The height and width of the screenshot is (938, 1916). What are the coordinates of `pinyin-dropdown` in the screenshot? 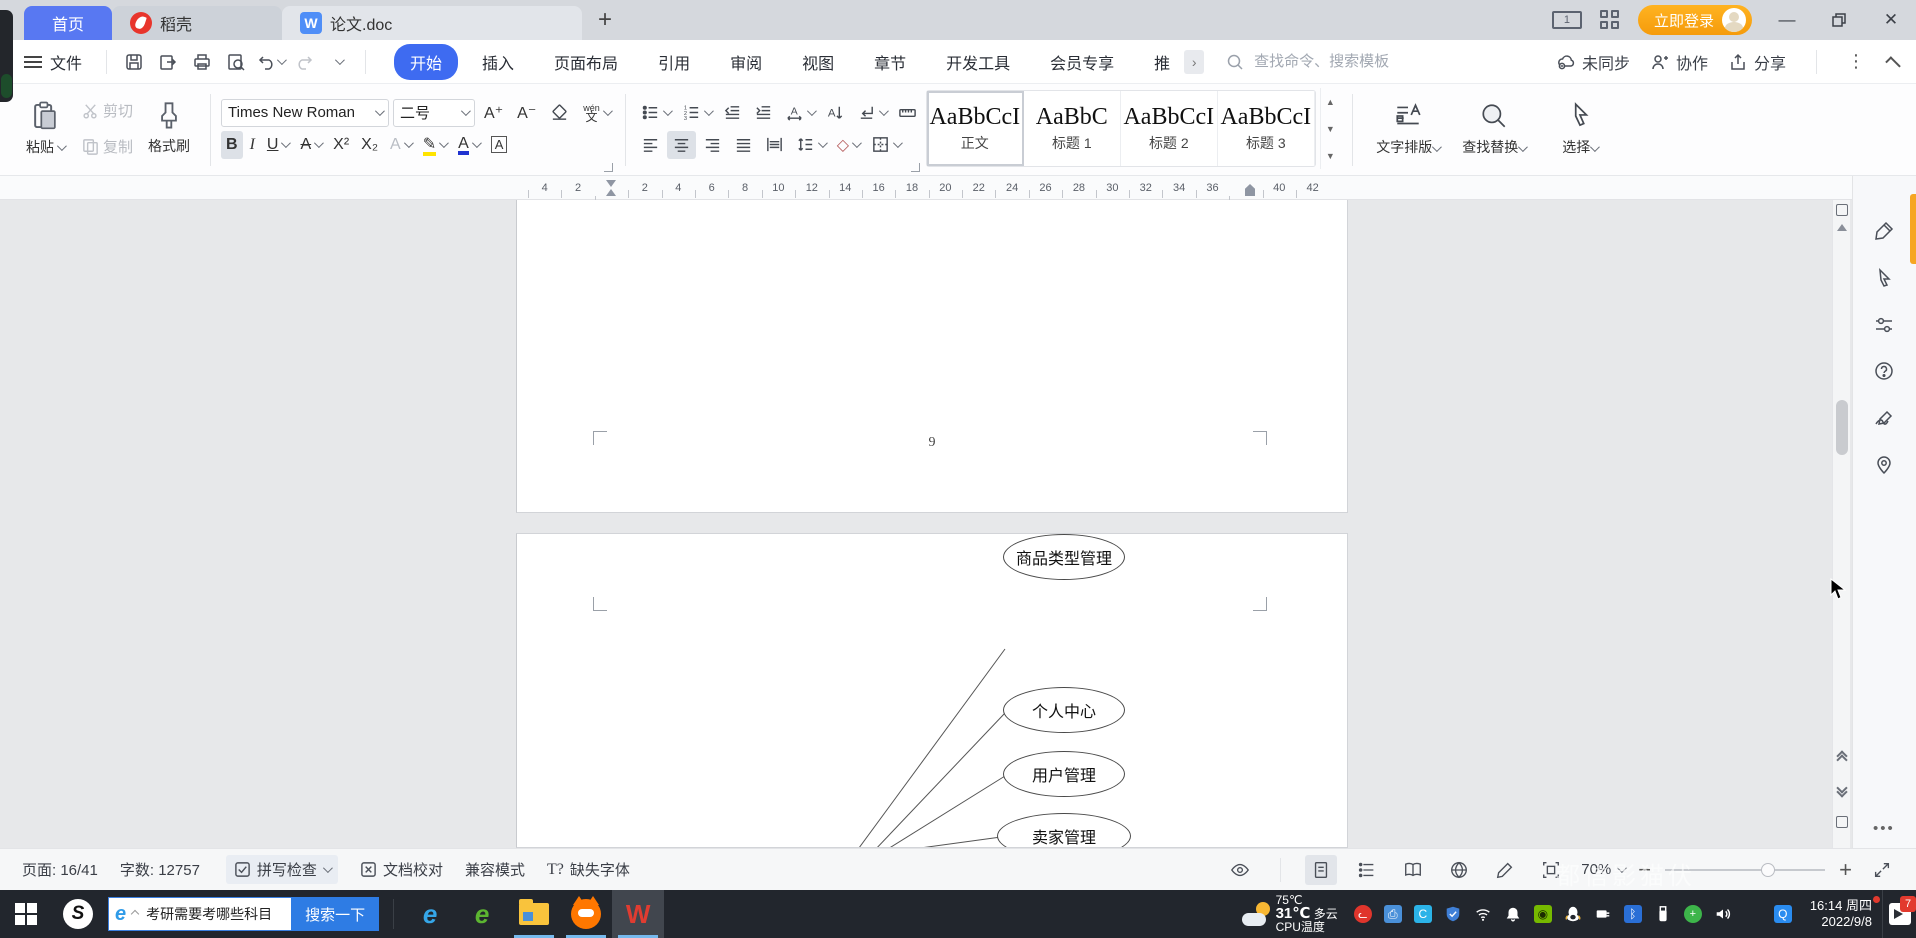 It's located at (607, 111).